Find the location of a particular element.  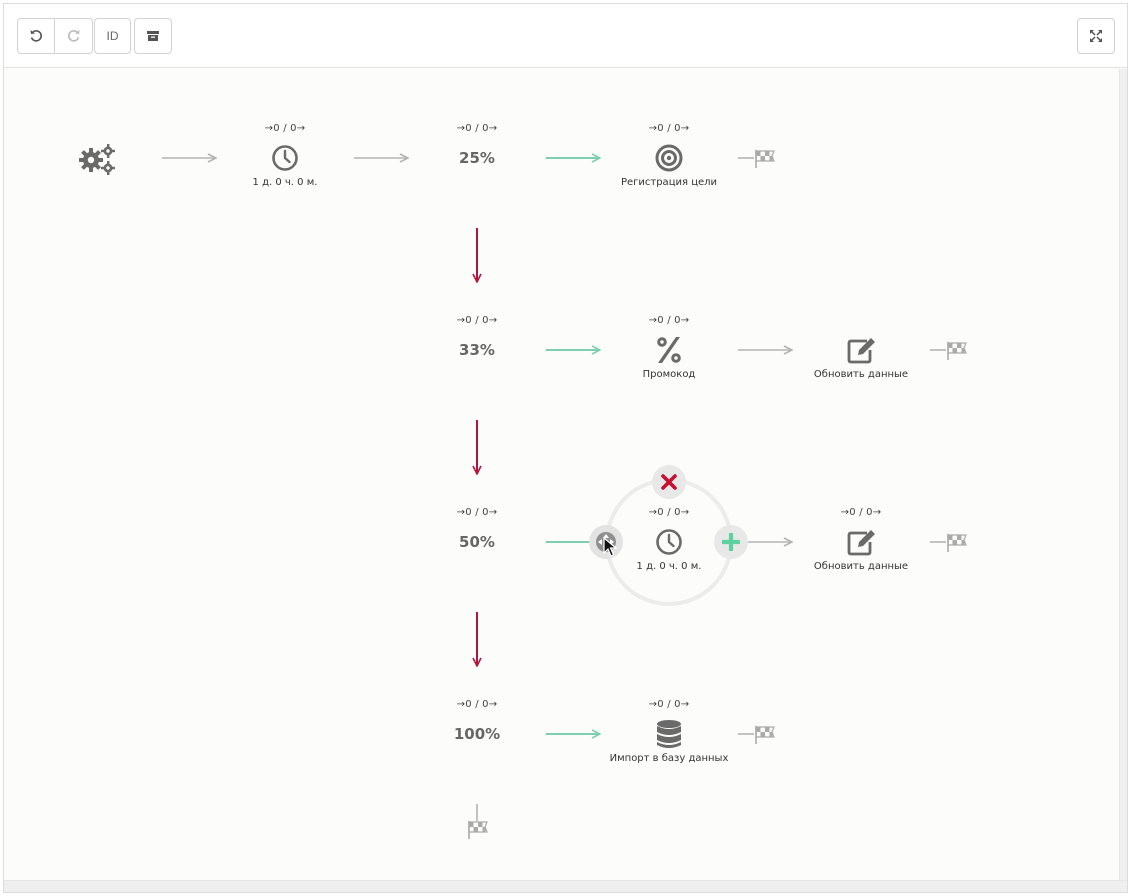

history-button-group is located at coordinates (55, 36).